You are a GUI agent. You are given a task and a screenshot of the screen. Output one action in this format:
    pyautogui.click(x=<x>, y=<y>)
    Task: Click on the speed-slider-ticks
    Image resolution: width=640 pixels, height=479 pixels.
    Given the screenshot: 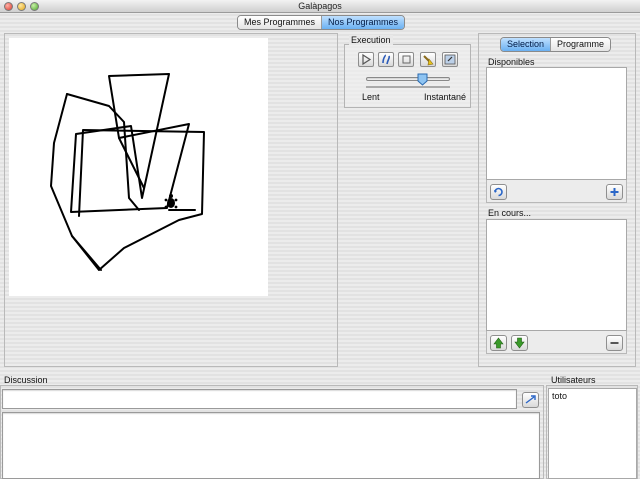 What is the action you would take?
    pyautogui.click(x=408, y=88)
    